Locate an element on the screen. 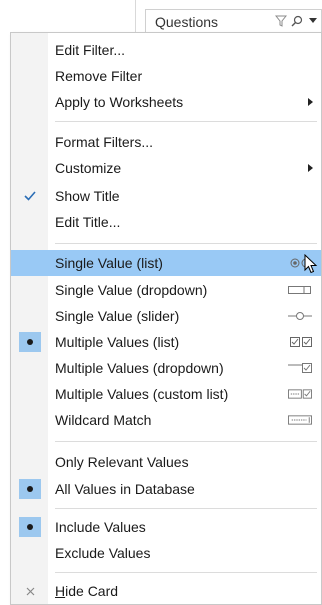 The image size is (322, 605). menu-item-label: Customize is located at coordinates (88, 168).